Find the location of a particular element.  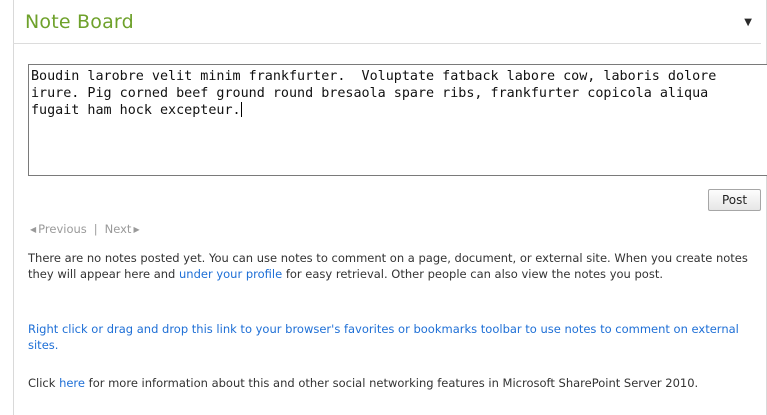

help-text: Click is located at coordinates (44, 383).